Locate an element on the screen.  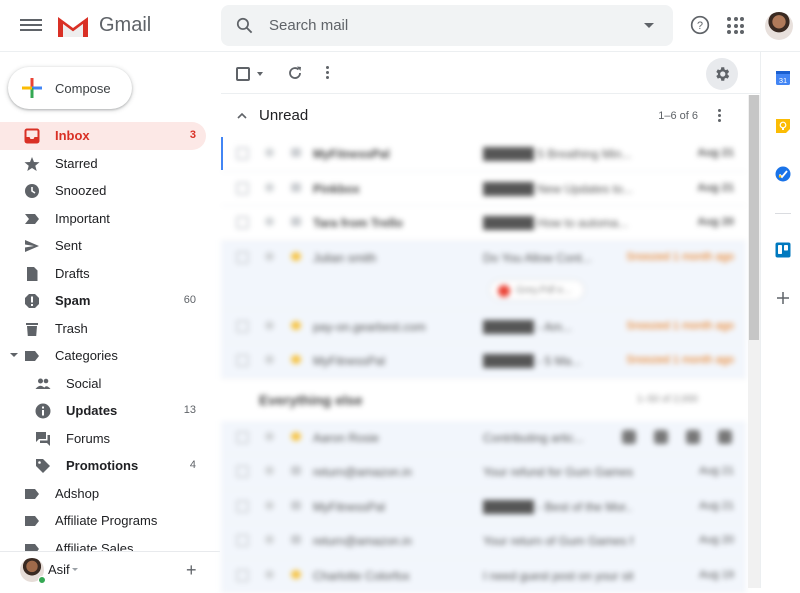
sidebar-item-label: Sent is located at coordinates (68, 245).